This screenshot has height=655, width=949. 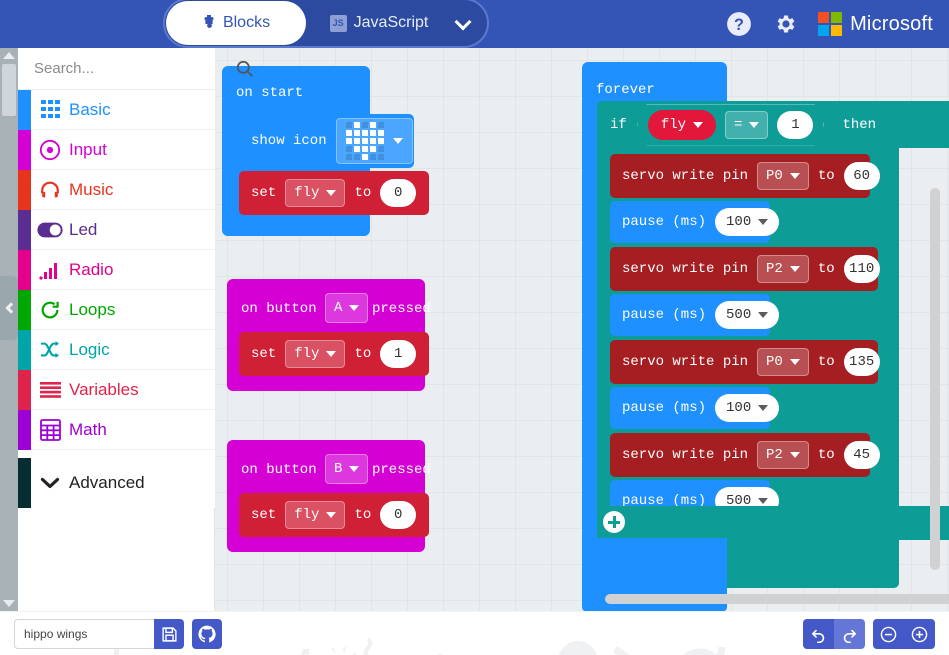 I want to click on pause-label: pause (ms), so click(x=664, y=315).